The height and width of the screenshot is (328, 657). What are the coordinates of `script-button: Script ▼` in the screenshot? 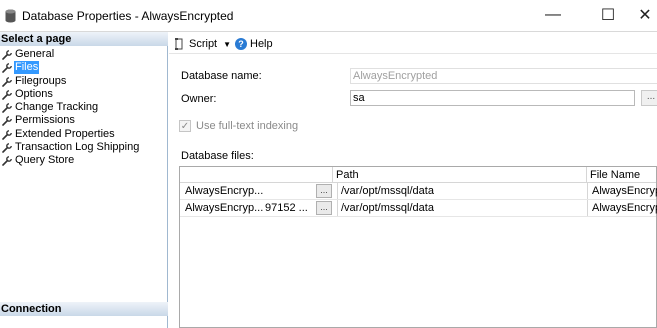 It's located at (203, 44).